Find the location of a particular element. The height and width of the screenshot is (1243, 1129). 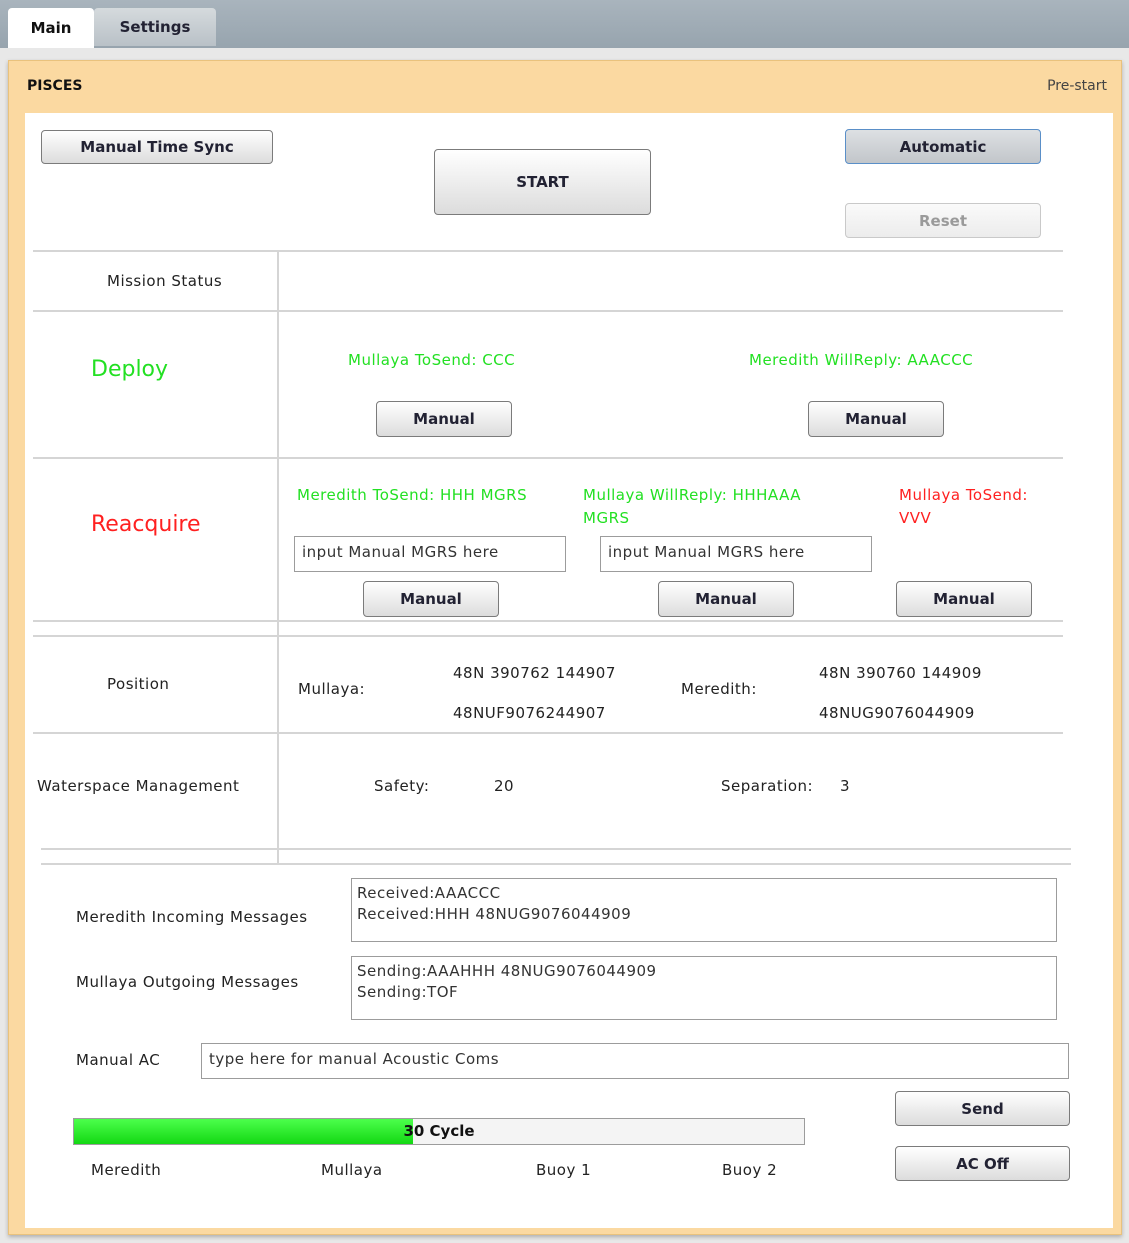

mgrs-input-mullaya: input Manual MGRS here is located at coordinates (736, 554).